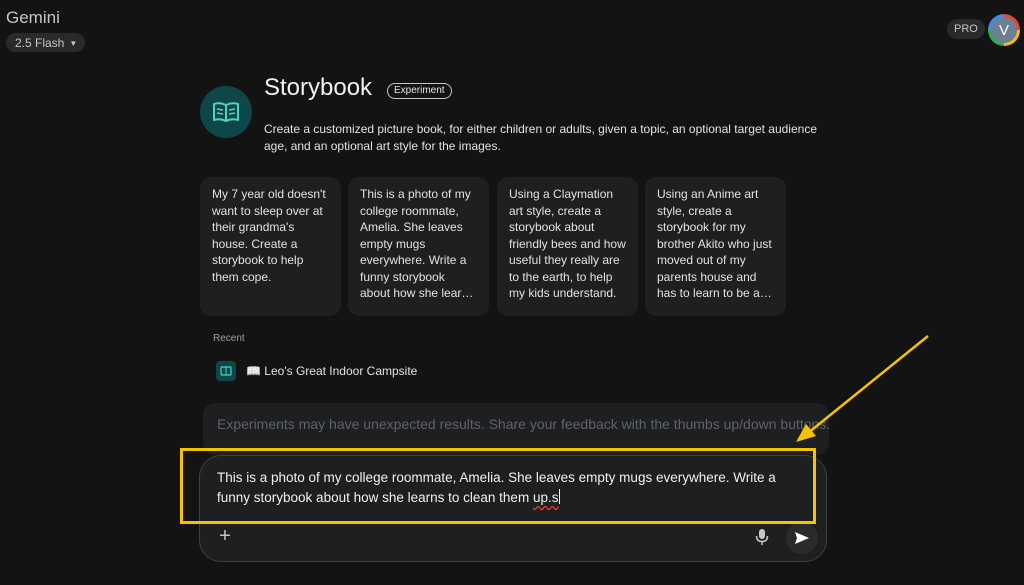 The height and width of the screenshot is (585, 1024). I want to click on send-button, so click(802, 538).